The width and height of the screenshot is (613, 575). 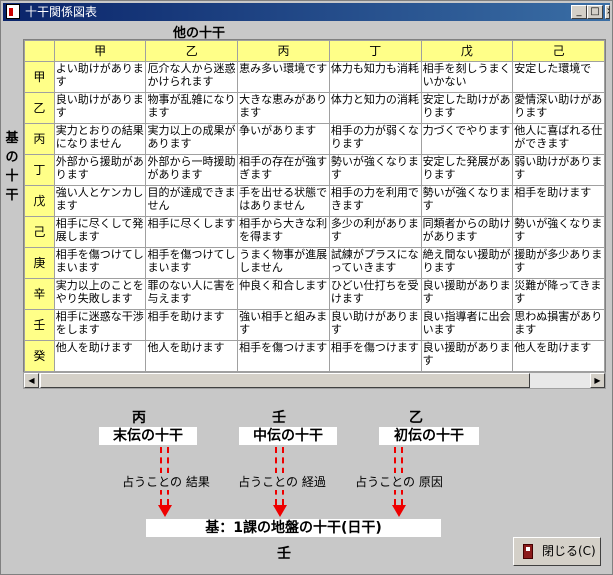 I want to click on table-cell: うまく物事が進展しません, so click(x=283, y=263).